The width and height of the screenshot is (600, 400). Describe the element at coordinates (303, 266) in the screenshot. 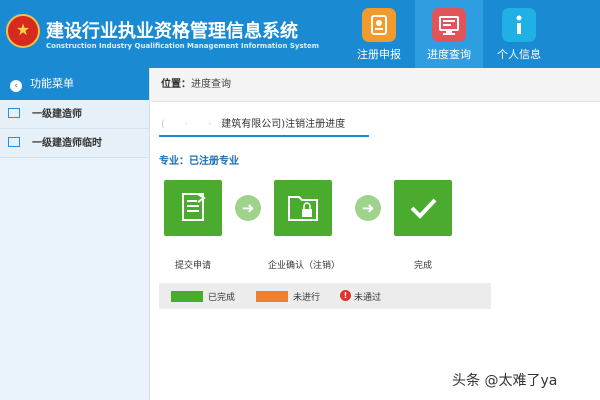

I see `step-label-confirm: 企业确认（注销）` at that location.